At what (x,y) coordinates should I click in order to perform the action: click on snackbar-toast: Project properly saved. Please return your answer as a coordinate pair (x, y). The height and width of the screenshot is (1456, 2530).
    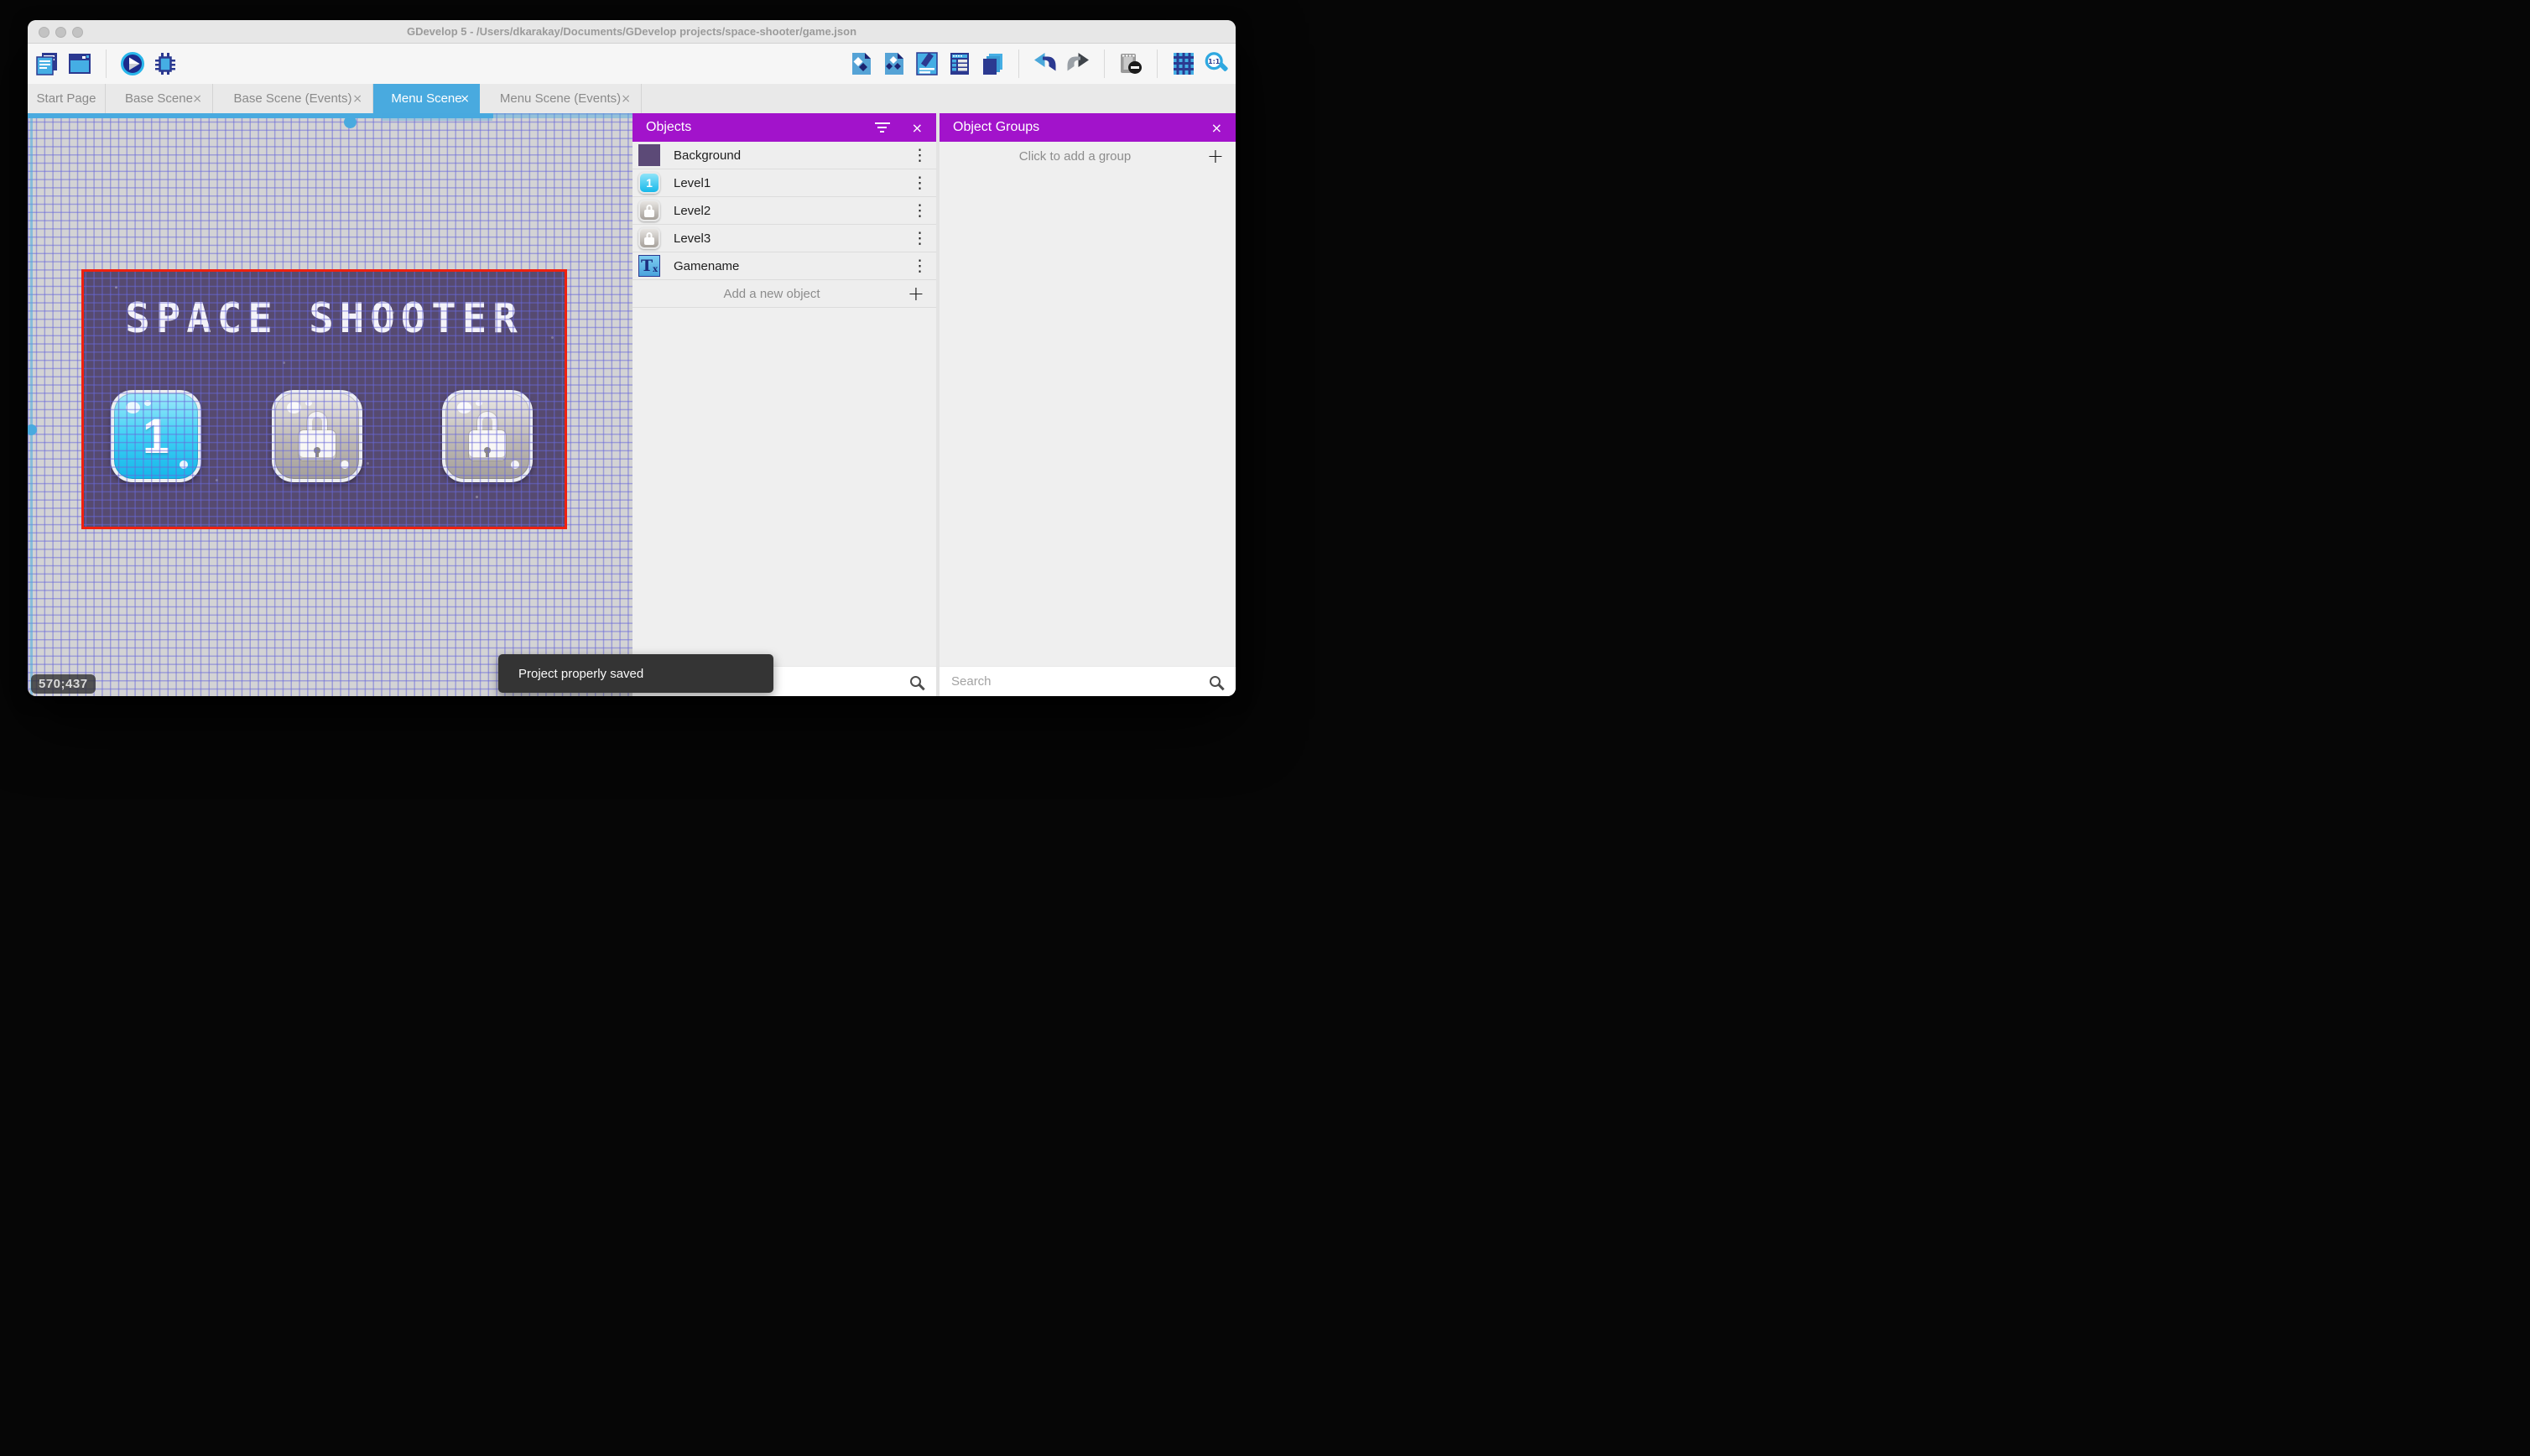
    Looking at the image, I should click on (635, 673).